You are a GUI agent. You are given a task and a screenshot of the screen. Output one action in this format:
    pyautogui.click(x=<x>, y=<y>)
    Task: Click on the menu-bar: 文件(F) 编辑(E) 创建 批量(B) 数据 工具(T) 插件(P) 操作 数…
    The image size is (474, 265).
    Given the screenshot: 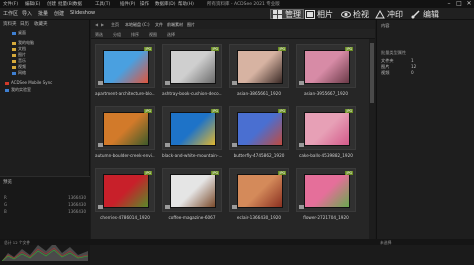 What is the action you would take?
    pyautogui.click(x=237, y=4)
    